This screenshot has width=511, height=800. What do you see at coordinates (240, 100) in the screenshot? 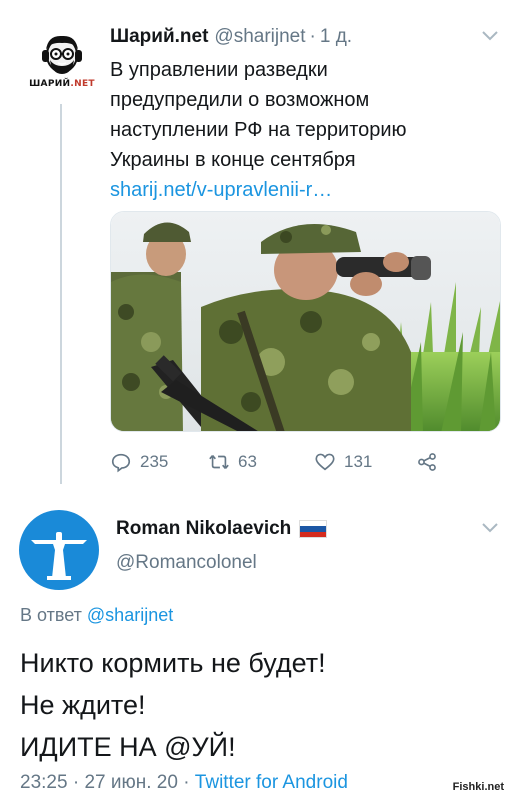
I see `tweet-text-line: предупредили о возможном` at bounding box center [240, 100].